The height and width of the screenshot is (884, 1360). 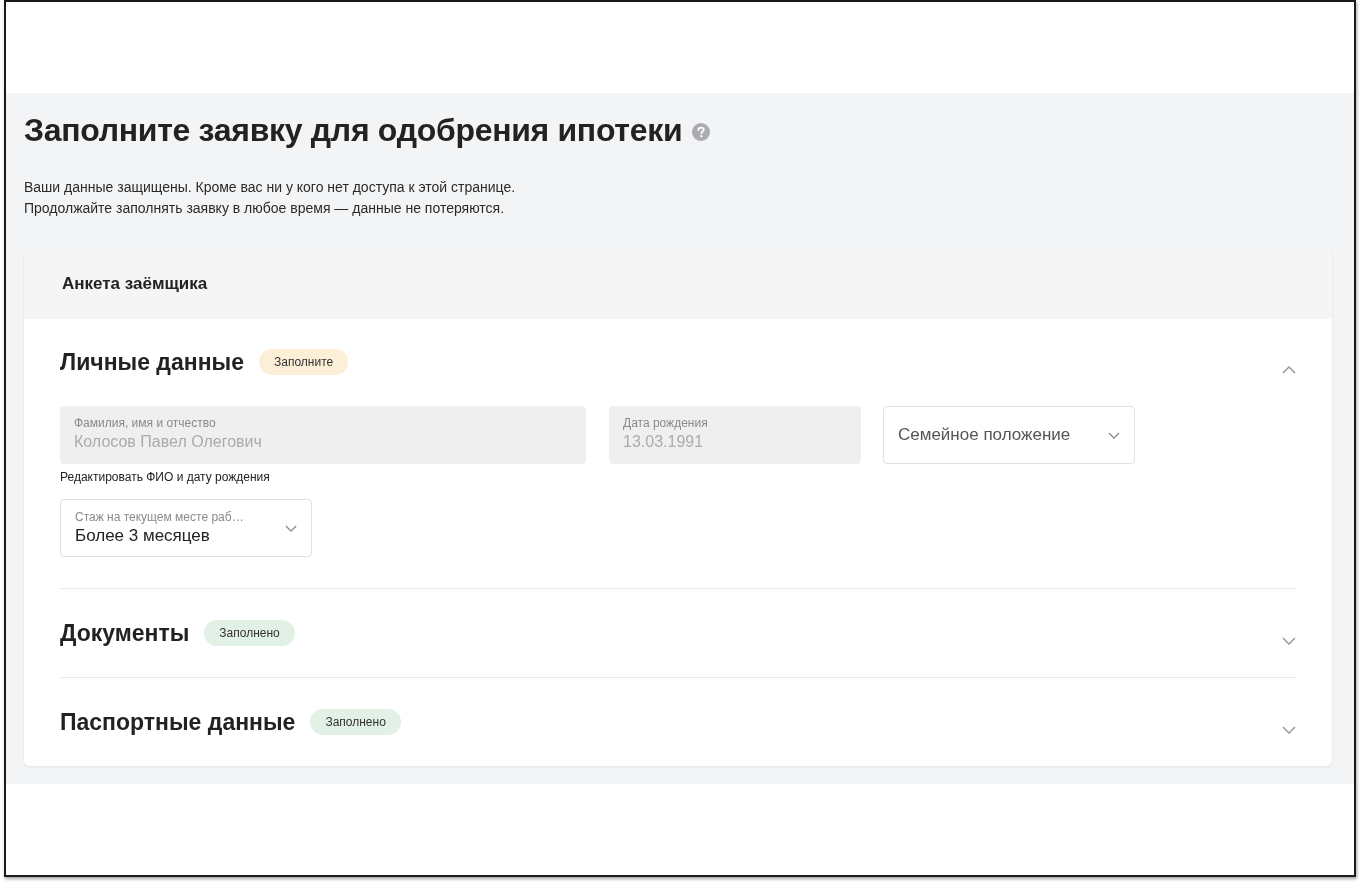 I want to click on page-title: Заполните заявку для одобрения ипотеки, so click(x=353, y=130).